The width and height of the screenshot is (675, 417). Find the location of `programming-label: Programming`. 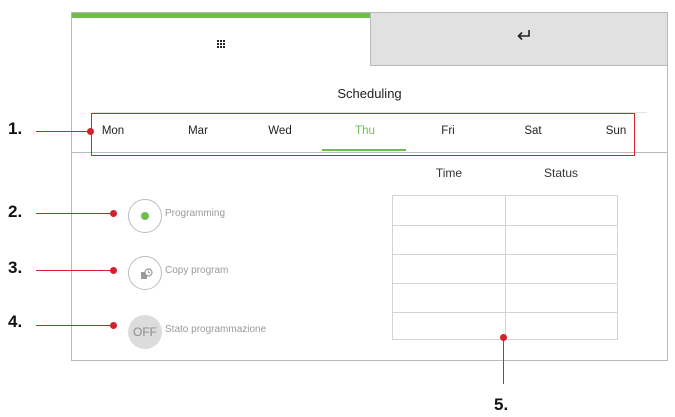

programming-label: Programming is located at coordinates (195, 213).